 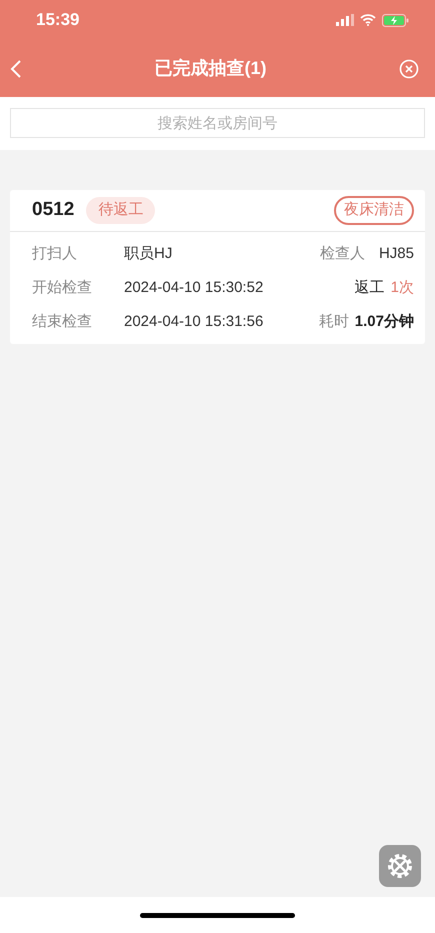 What do you see at coordinates (395, 20) in the screenshot?
I see `battery-icon` at bounding box center [395, 20].